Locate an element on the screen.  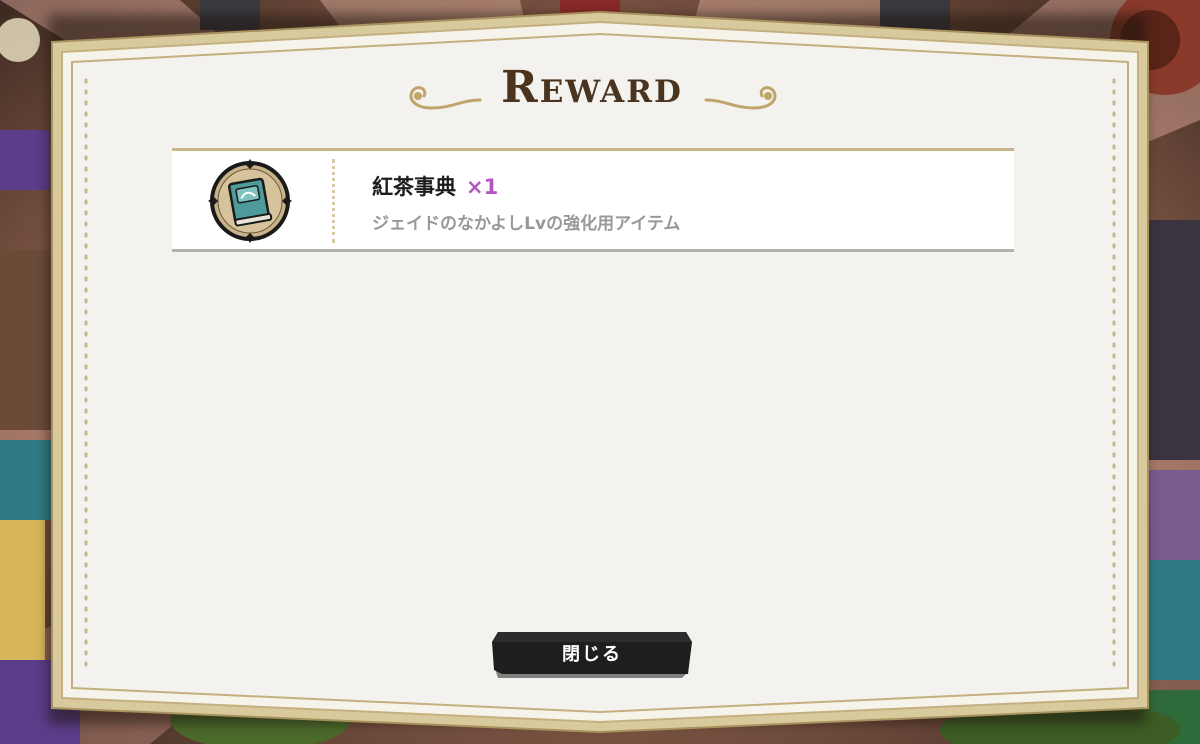
dialog-header: Reward is located at coordinates (593, 96).